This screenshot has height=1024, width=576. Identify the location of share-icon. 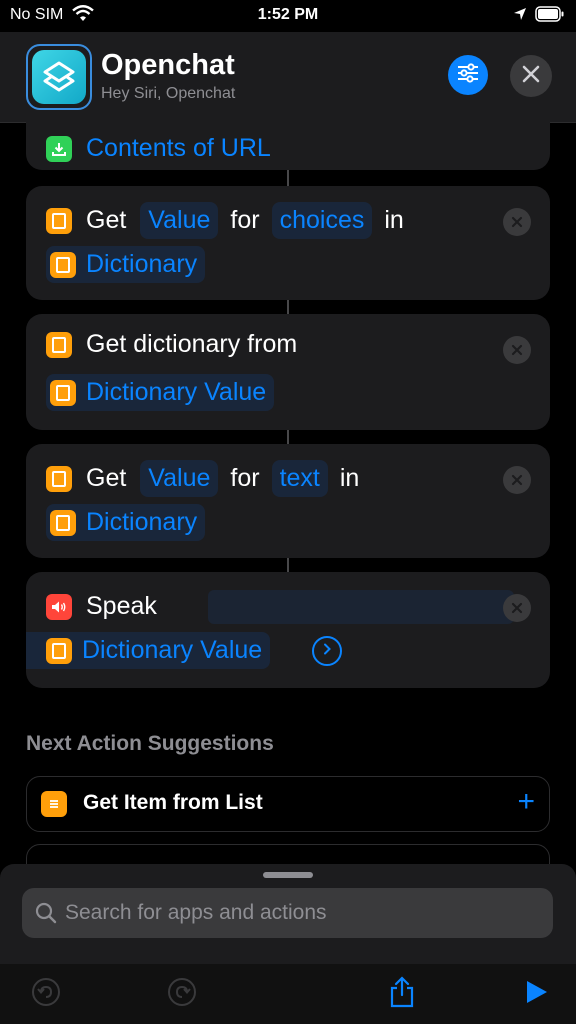
(402, 994).